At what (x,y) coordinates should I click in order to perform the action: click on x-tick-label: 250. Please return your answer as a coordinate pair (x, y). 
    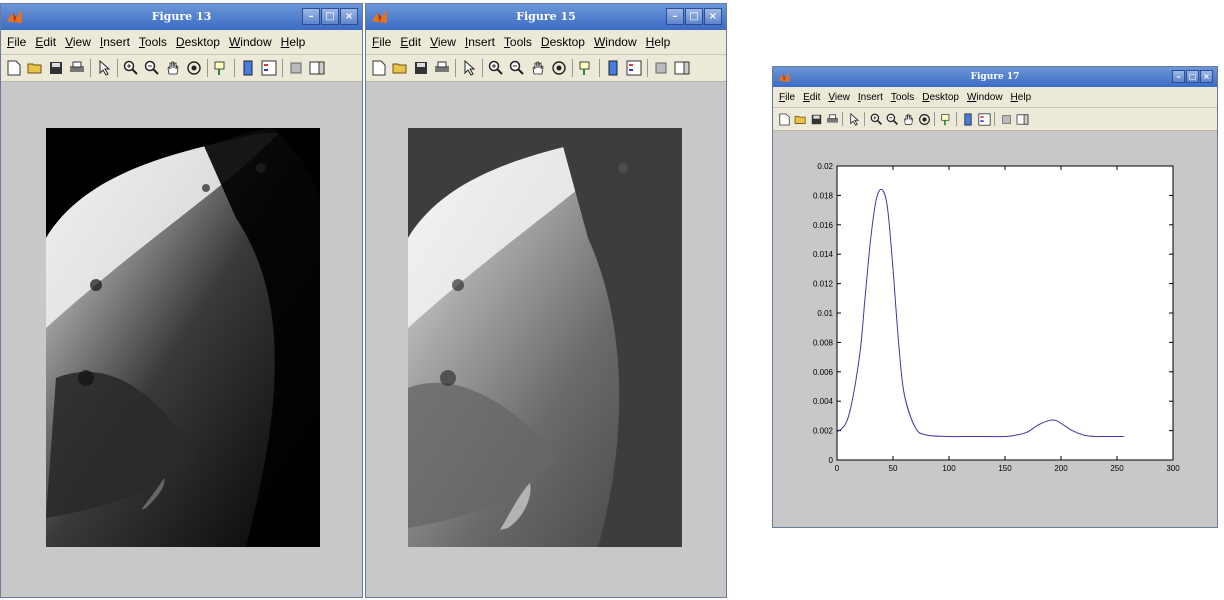
    Looking at the image, I should click on (1117, 468).